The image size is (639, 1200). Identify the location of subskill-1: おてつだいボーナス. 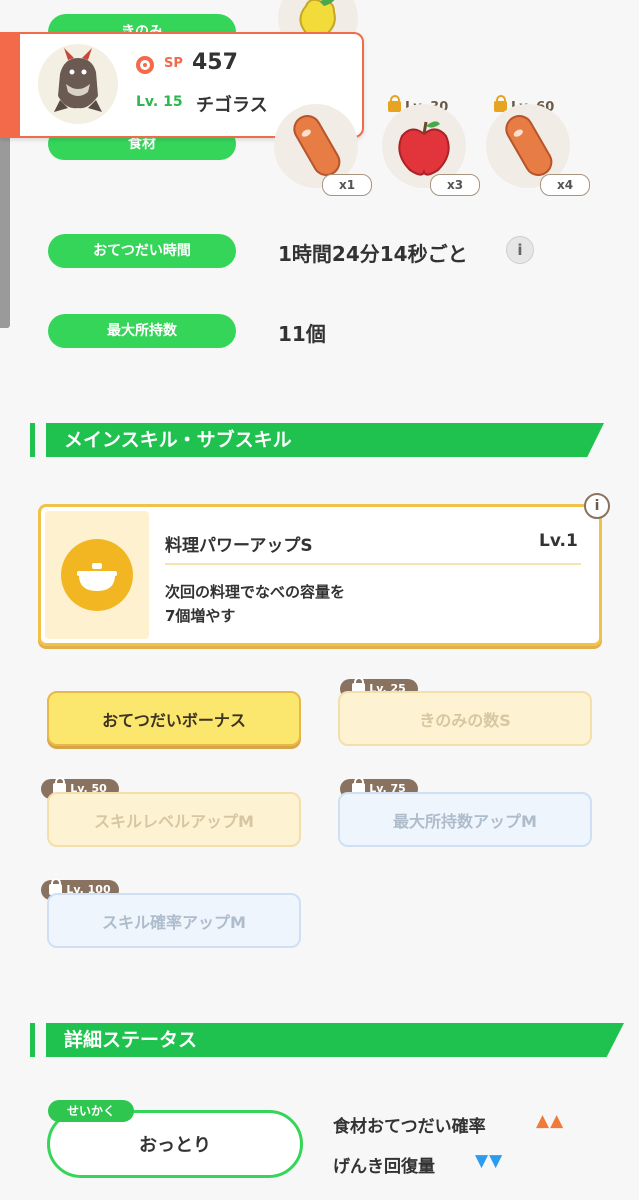
(174, 718).